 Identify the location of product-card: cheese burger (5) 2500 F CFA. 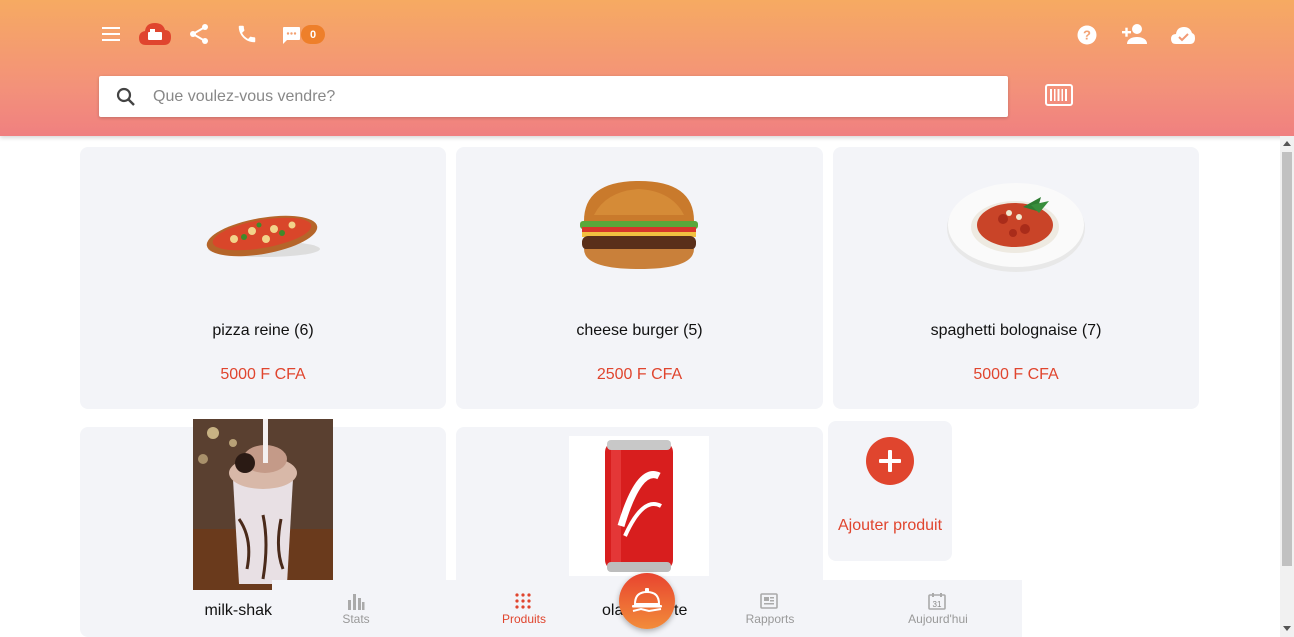
(639, 278).